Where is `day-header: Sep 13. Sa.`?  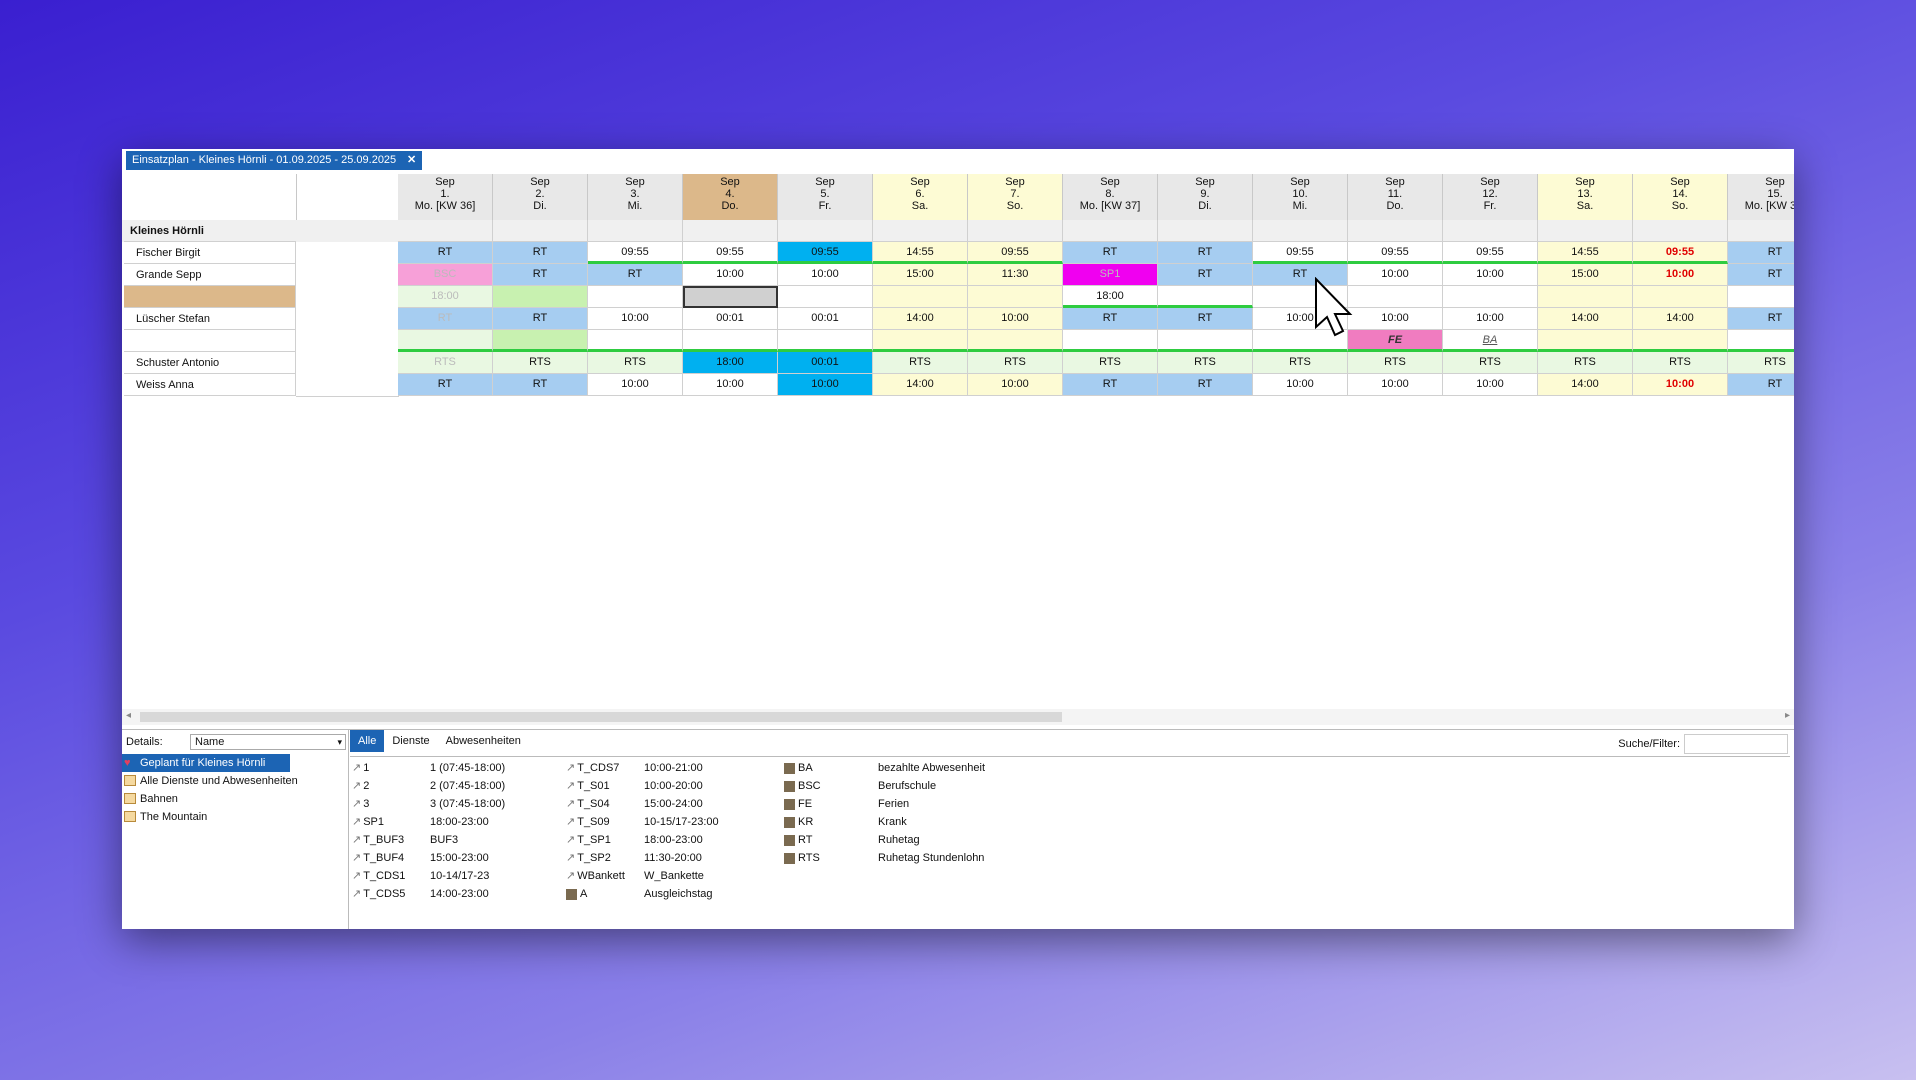 day-header: Sep 13. Sa. is located at coordinates (1585, 197).